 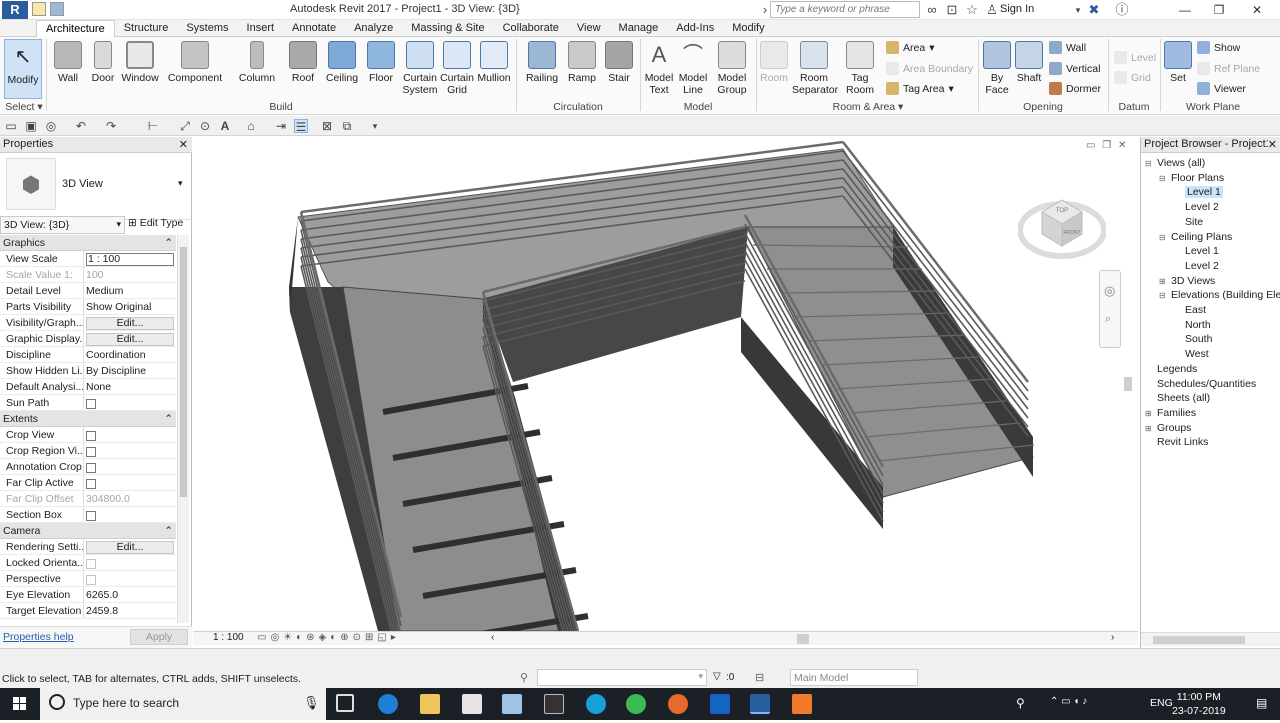 I want to click on taskbar-clock: 11:00 PM 23-07-2019, so click(x=1199, y=704).